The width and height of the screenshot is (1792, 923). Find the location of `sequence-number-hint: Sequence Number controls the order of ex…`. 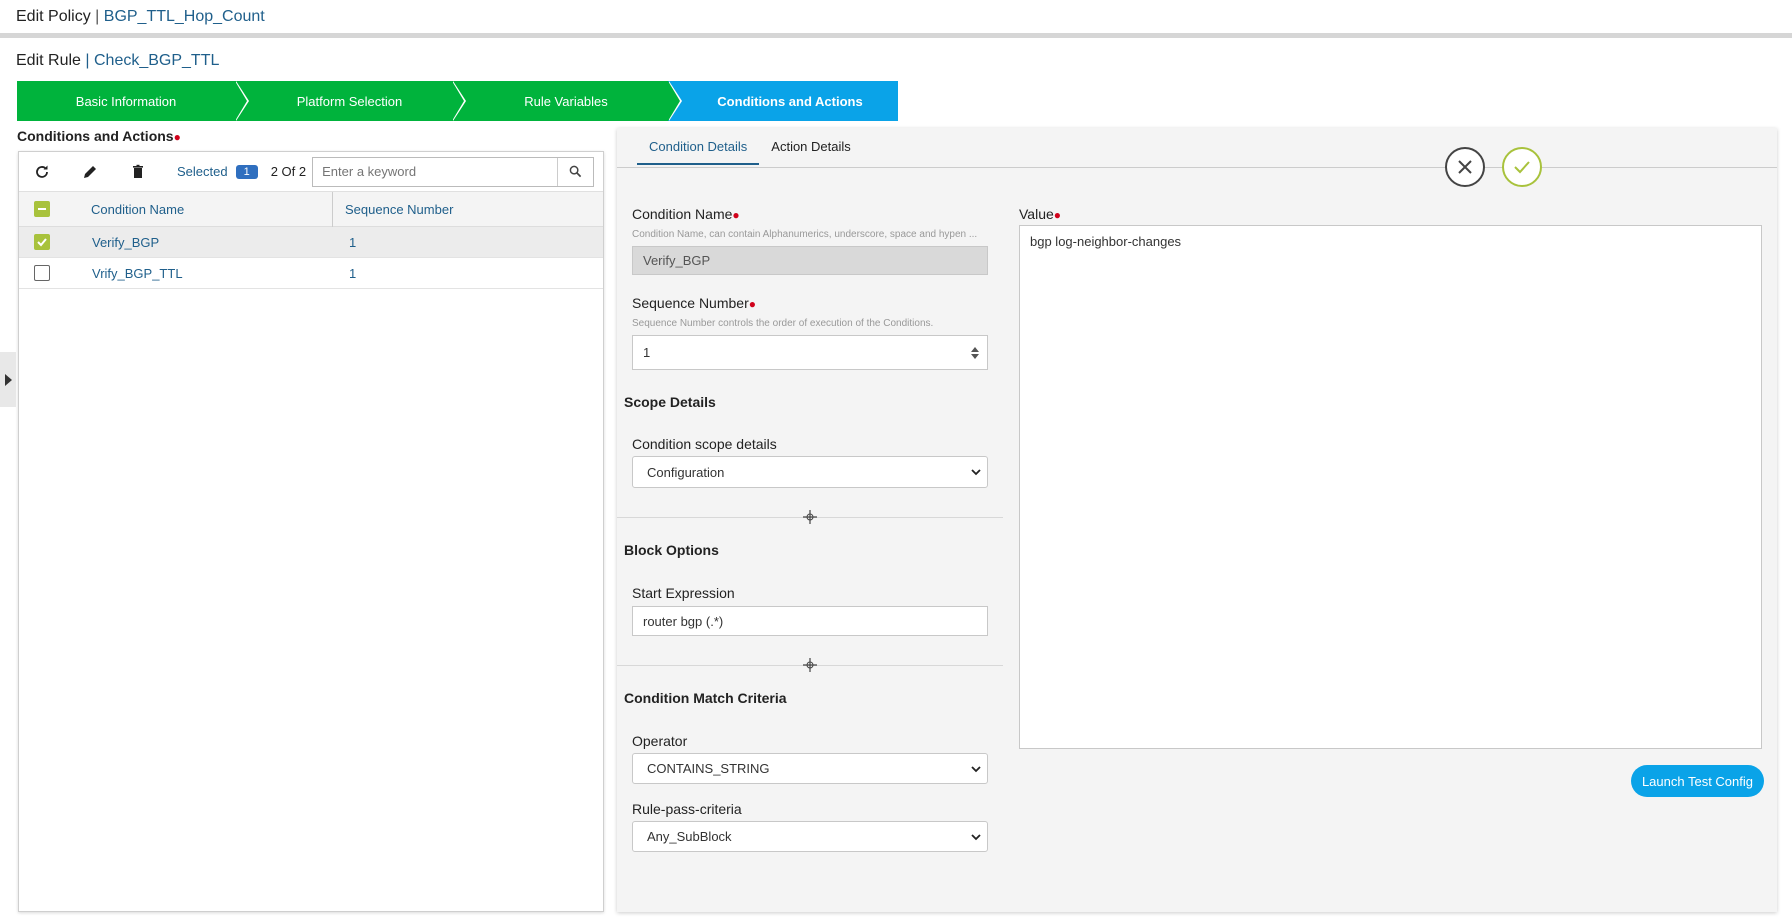

sequence-number-hint: Sequence Number controls the order of ex… is located at coordinates (783, 323).